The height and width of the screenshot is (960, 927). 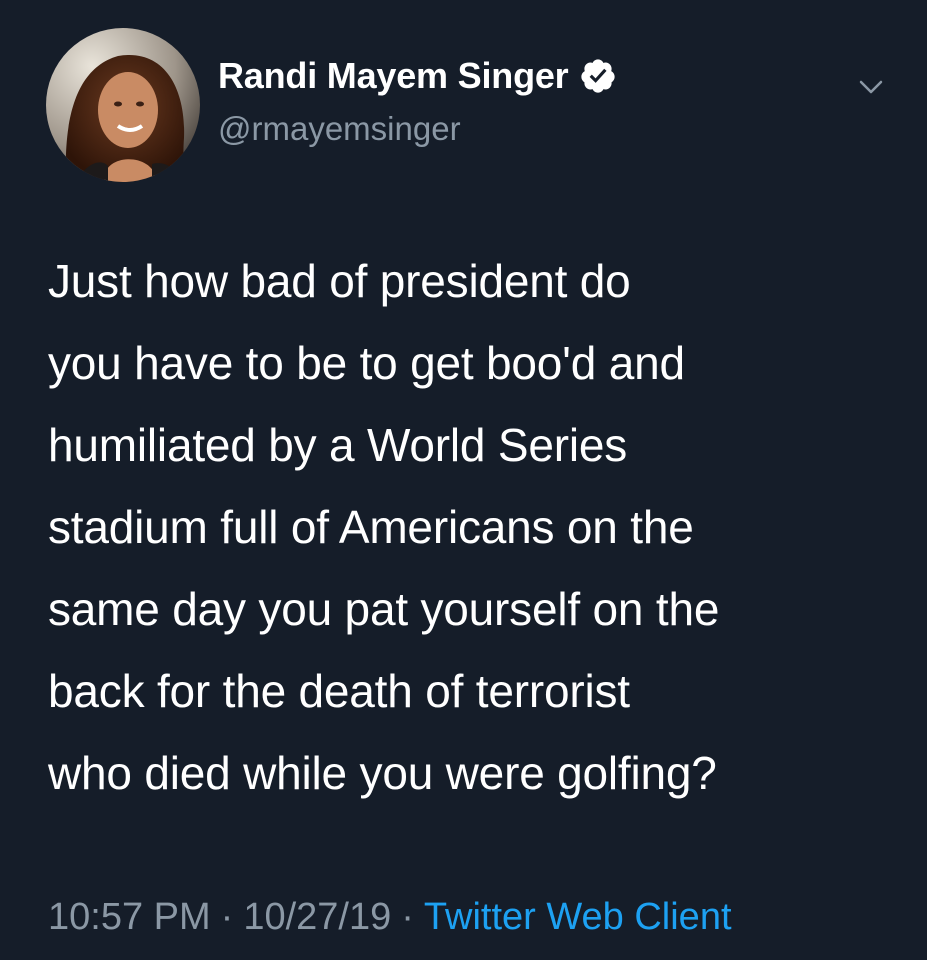 I want to click on profile-photo-icon, so click(x=123, y=105).